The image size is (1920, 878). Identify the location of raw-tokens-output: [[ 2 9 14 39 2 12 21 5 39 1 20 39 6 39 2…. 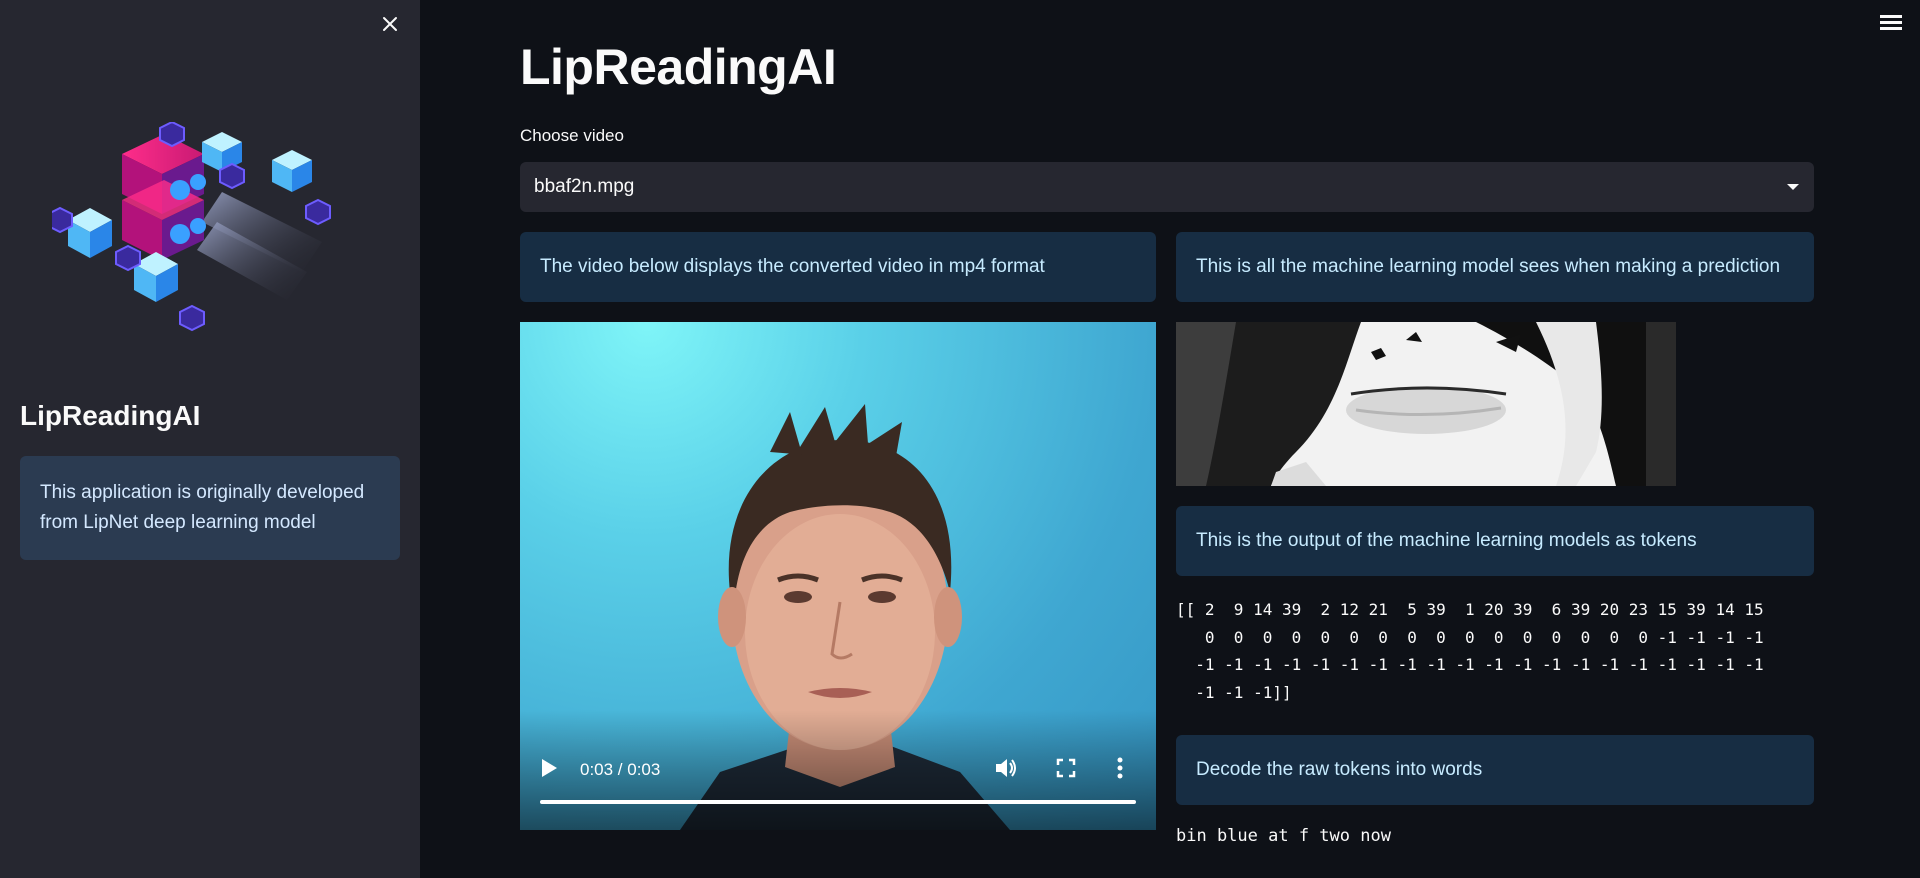
(1470, 651).